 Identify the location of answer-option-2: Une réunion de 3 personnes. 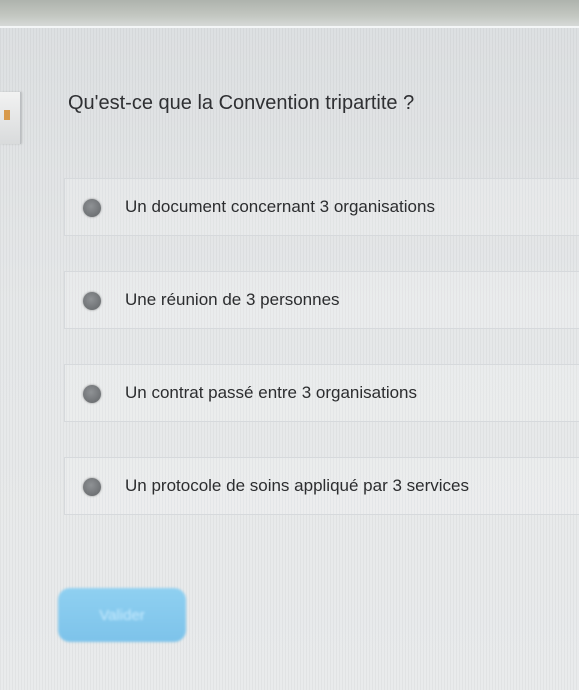
(321, 300).